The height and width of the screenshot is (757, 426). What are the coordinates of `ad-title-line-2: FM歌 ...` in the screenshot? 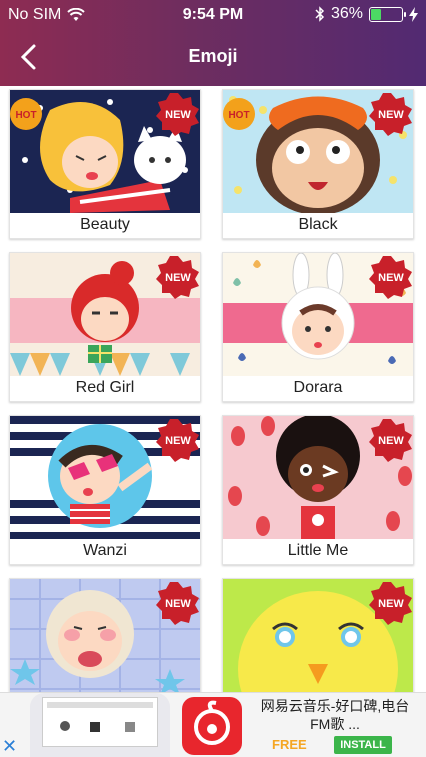 It's located at (335, 724).